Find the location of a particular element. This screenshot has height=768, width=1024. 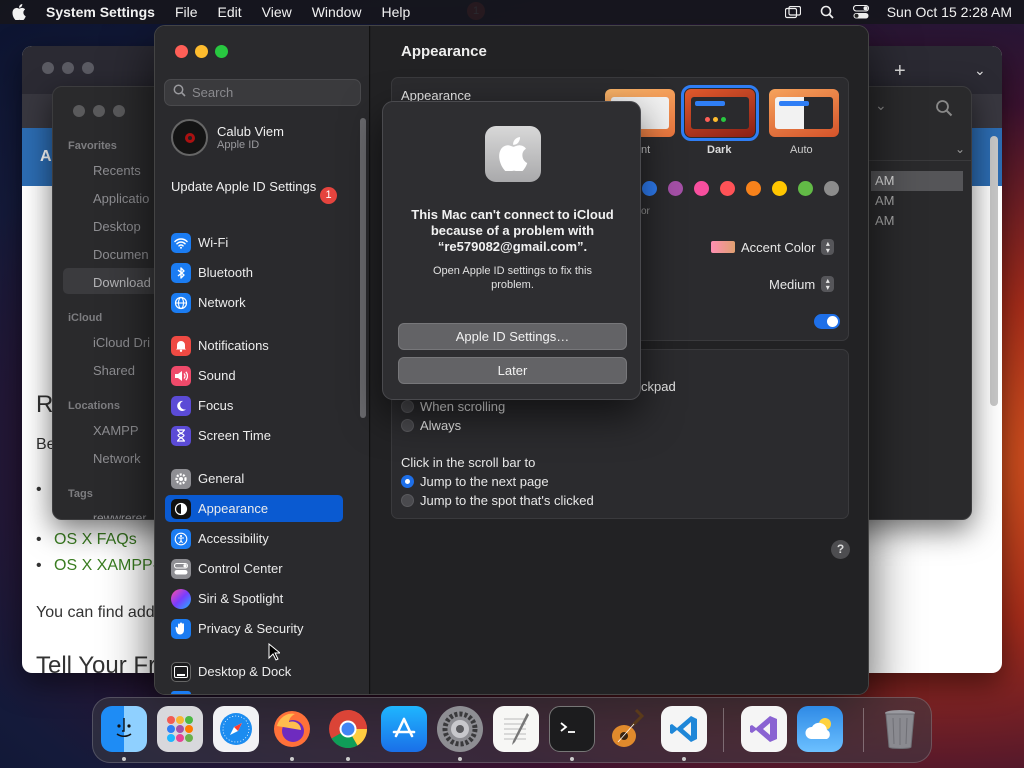

dark-mode-thumbnail is located at coordinates (720, 113).